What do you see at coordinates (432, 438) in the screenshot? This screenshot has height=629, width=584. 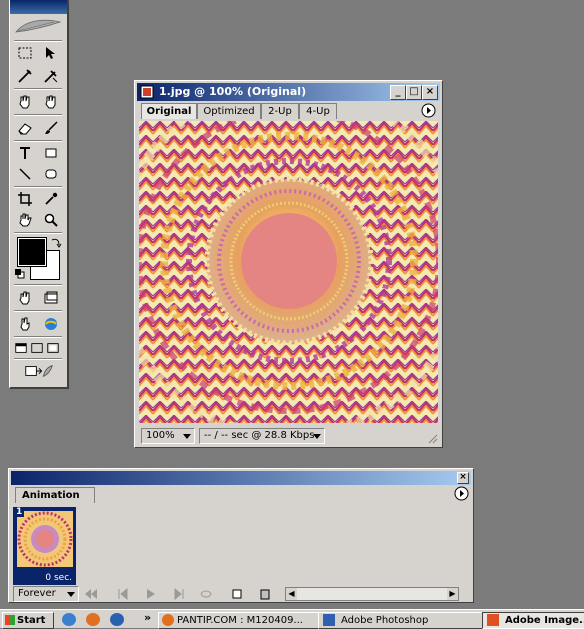 I see `resize-grip-icon` at bounding box center [432, 438].